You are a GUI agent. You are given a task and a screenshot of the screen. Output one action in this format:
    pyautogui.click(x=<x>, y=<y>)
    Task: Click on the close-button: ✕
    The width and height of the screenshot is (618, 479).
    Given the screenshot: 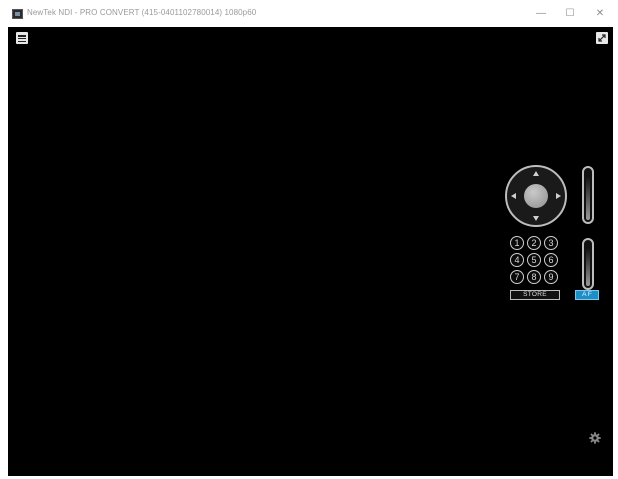 What is the action you would take?
    pyautogui.click(x=600, y=14)
    